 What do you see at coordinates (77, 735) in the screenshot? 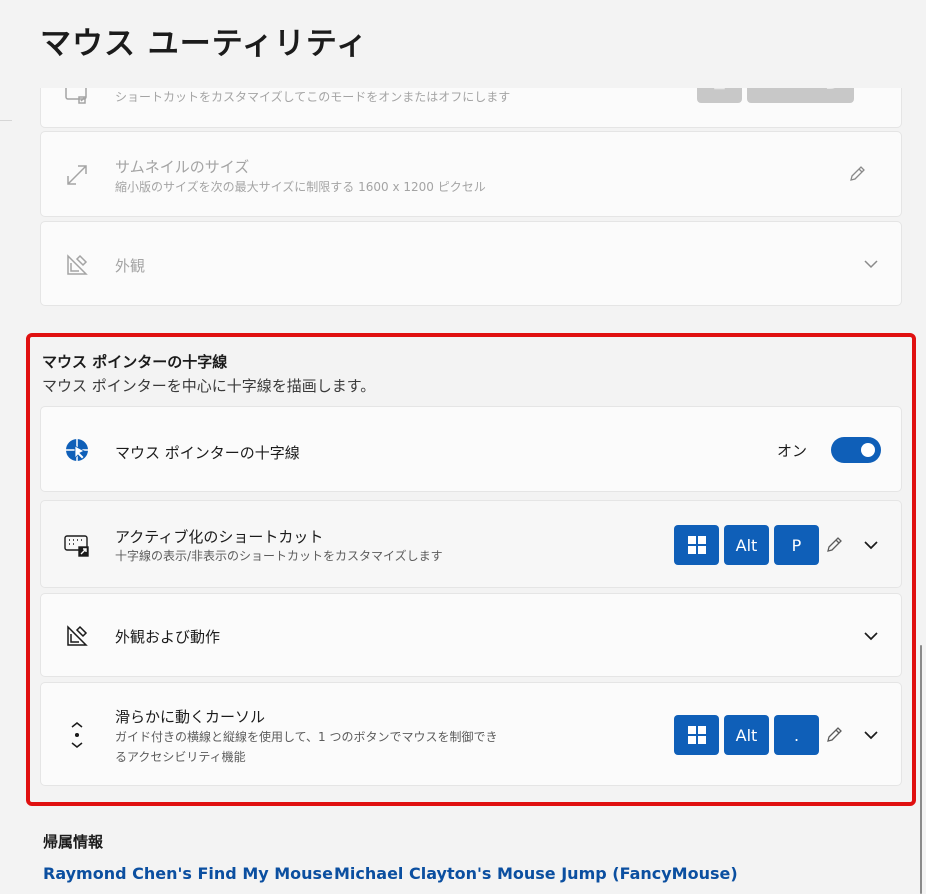
I see `gliding-cursor-icon` at bounding box center [77, 735].